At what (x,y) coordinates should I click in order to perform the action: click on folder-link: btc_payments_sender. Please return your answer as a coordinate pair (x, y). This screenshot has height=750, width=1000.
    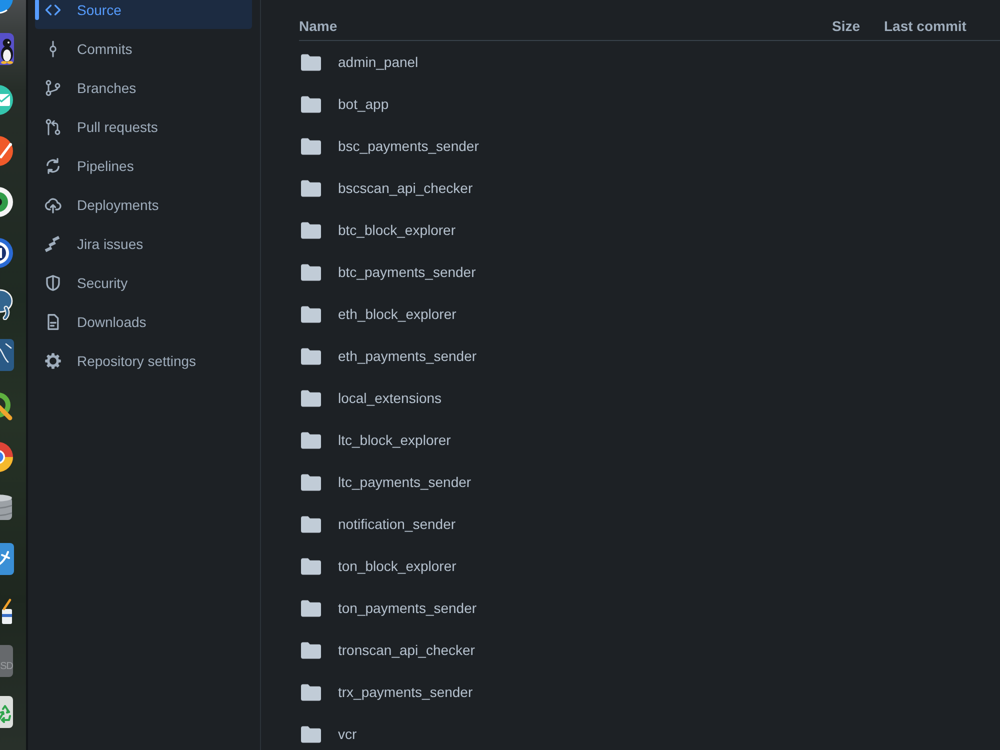
    Looking at the image, I should click on (407, 272).